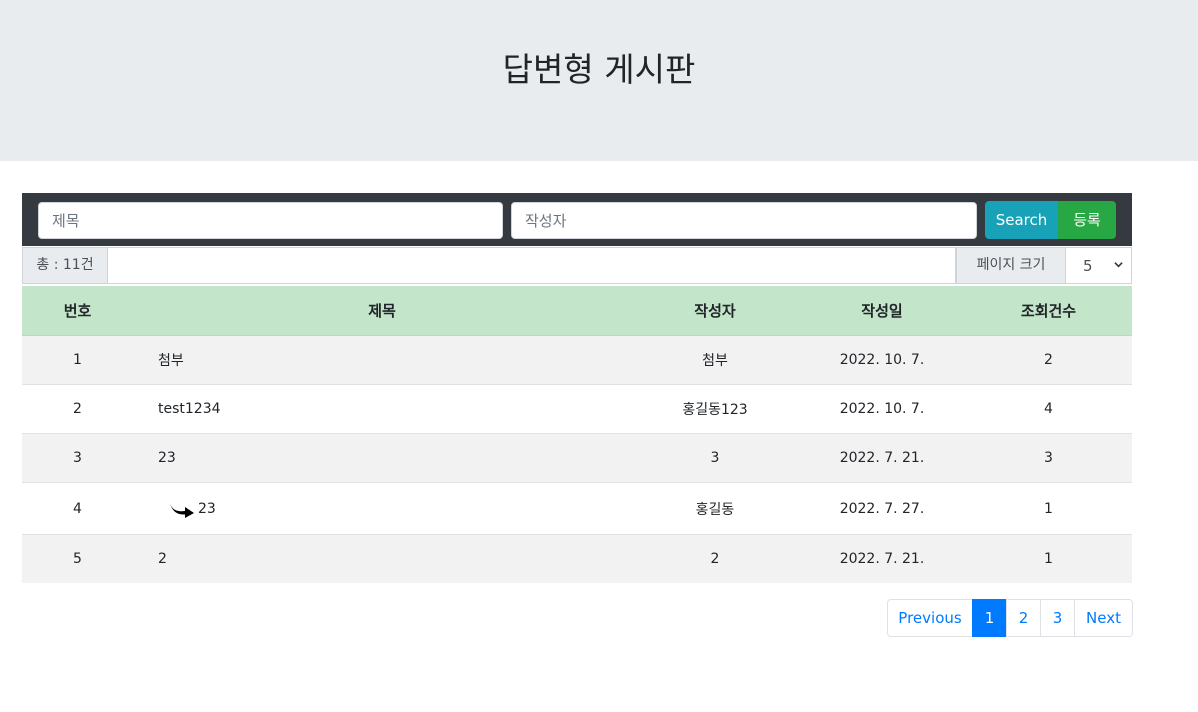 The image size is (1198, 712). I want to click on page-3-button: 3, so click(1057, 618).